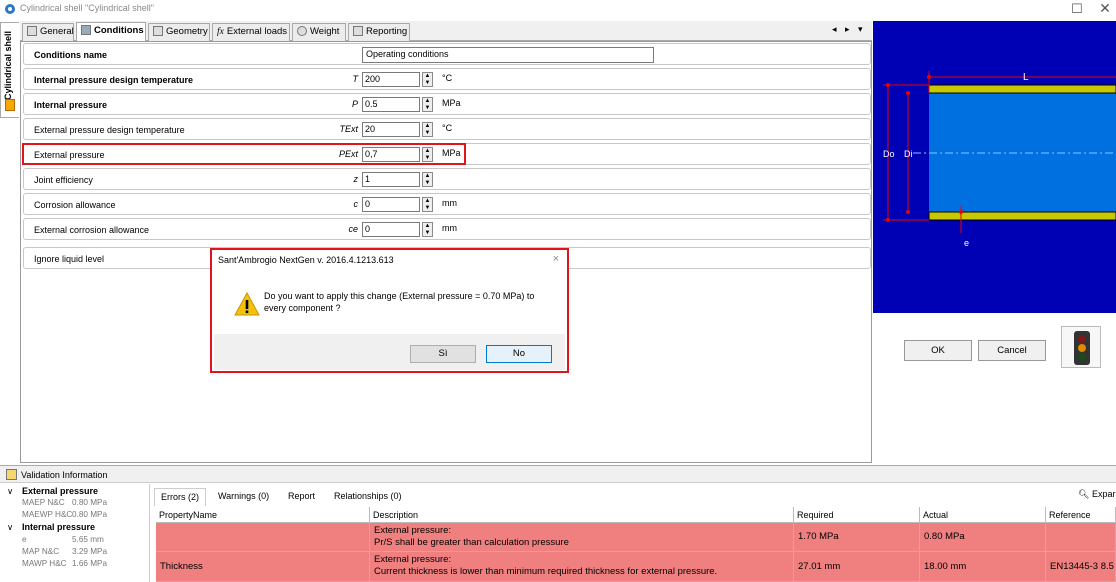  Describe the element at coordinates (111, 32) in the screenshot. I see `tab-conditions: Conditions` at that location.